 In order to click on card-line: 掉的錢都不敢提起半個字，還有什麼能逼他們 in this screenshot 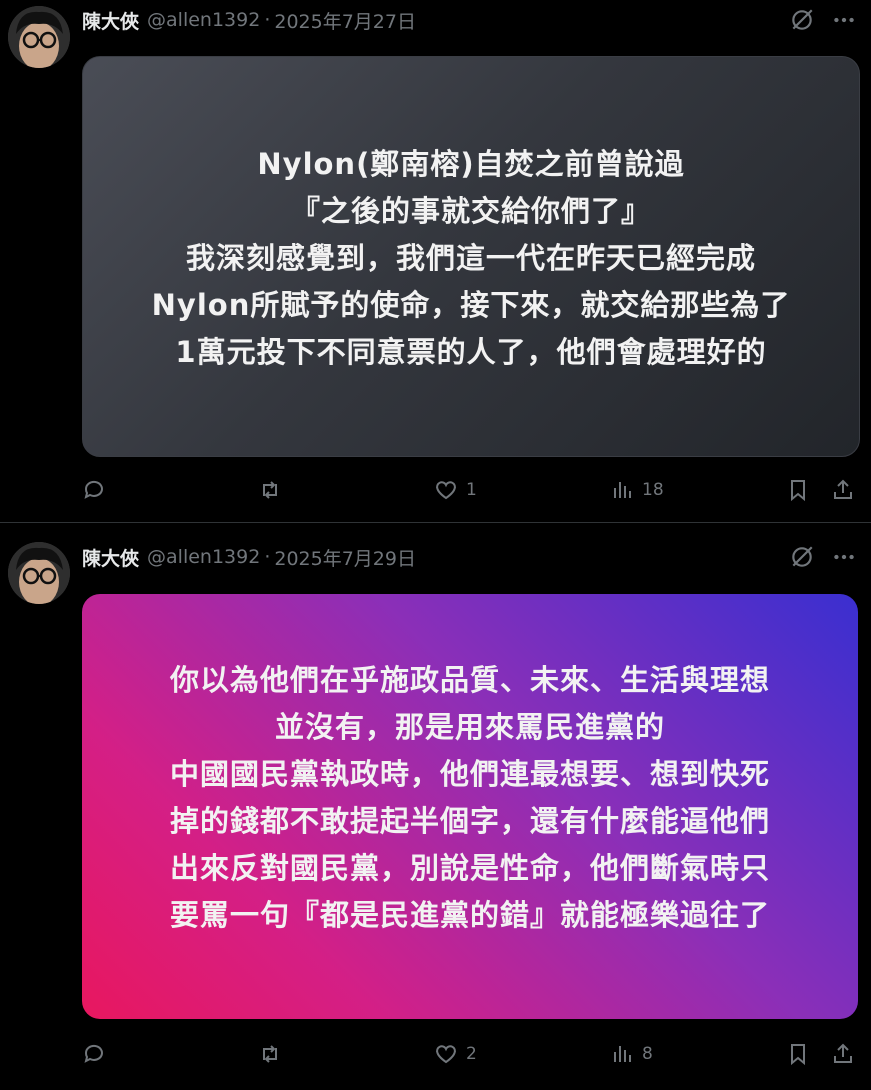, I will do `click(469, 820)`.